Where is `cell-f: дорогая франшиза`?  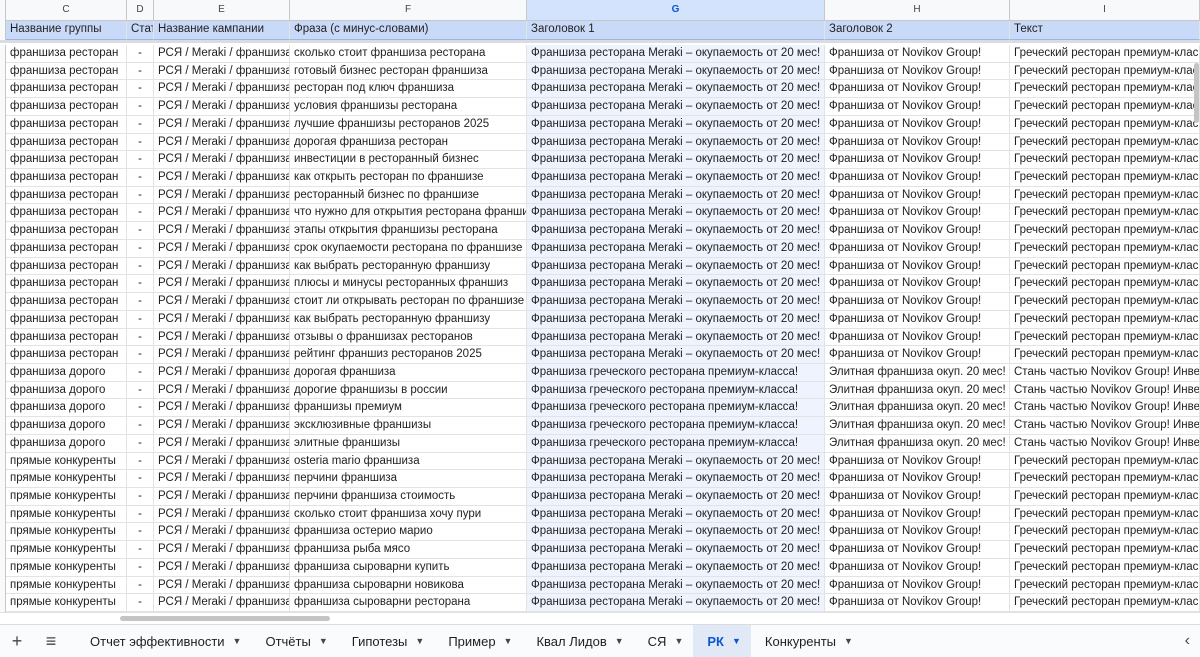 cell-f: дорогая франшиза is located at coordinates (408, 372).